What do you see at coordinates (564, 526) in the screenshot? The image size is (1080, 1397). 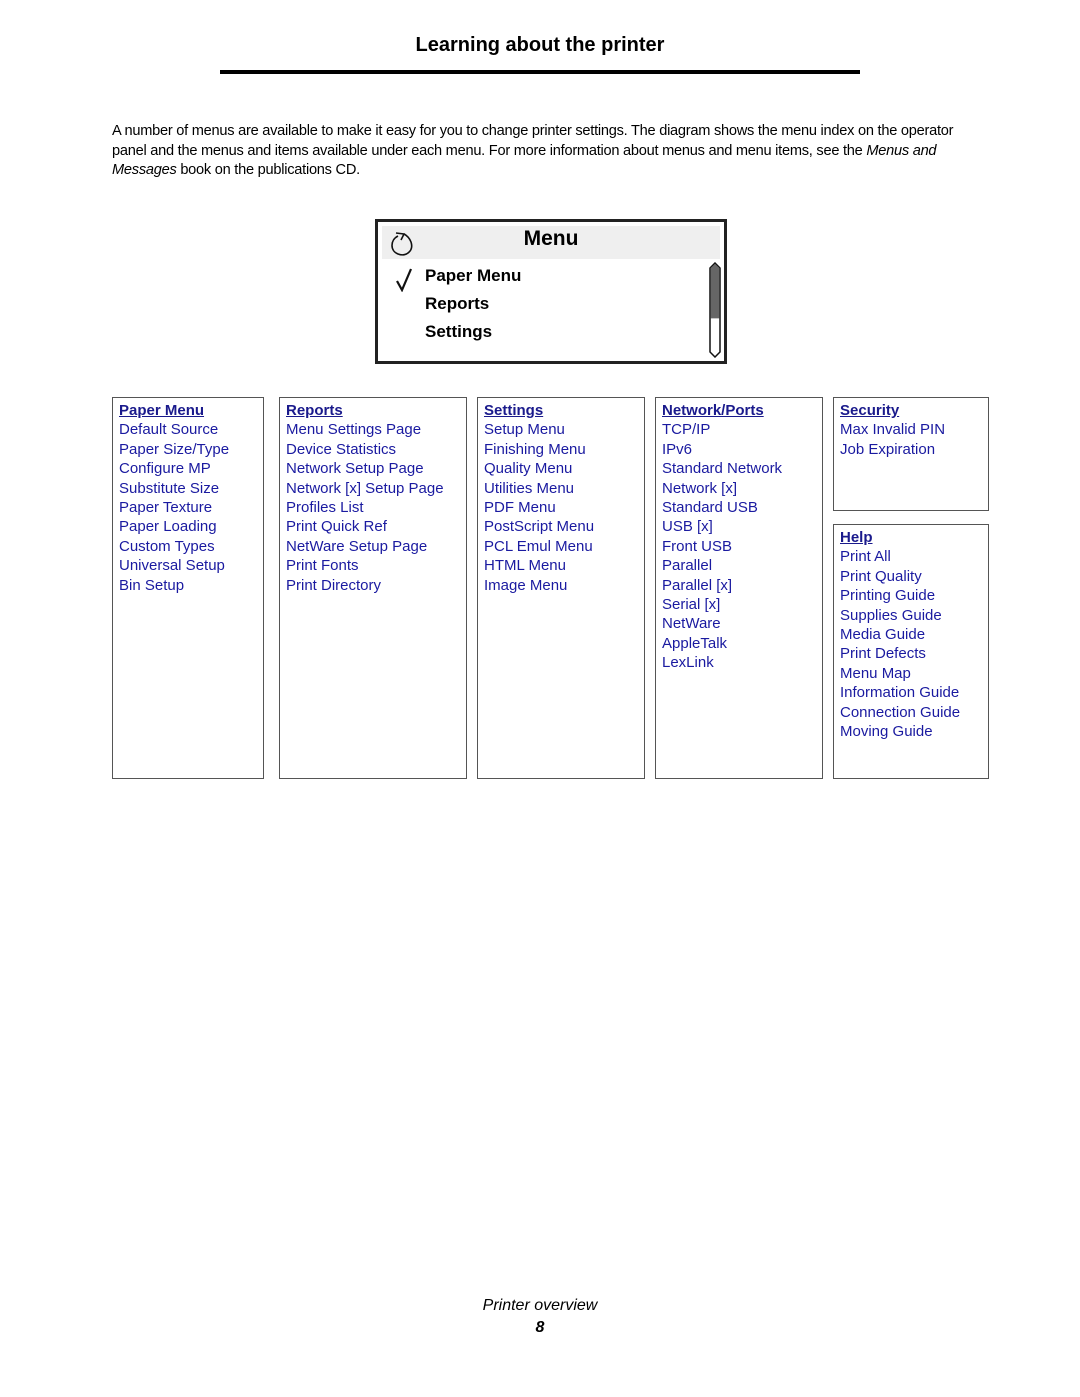 I see `menu-item: PostScript Menu` at bounding box center [564, 526].